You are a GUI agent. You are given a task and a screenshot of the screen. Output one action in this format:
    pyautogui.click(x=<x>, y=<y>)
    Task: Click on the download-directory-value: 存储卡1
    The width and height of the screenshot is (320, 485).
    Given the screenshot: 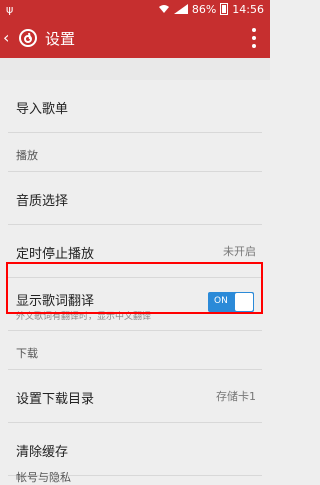 What is the action you would take?
    pyautogui.click(x=236, y=396)
    